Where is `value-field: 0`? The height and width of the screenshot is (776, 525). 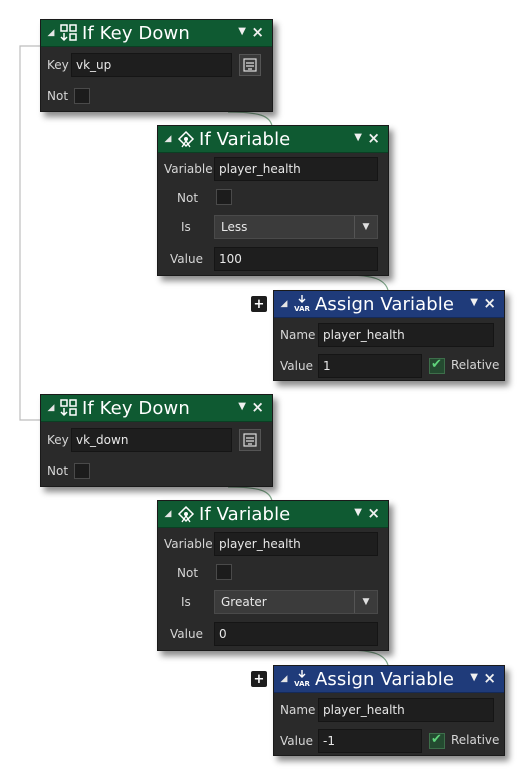
value-field: 0 is located at coordinates (296, 634).